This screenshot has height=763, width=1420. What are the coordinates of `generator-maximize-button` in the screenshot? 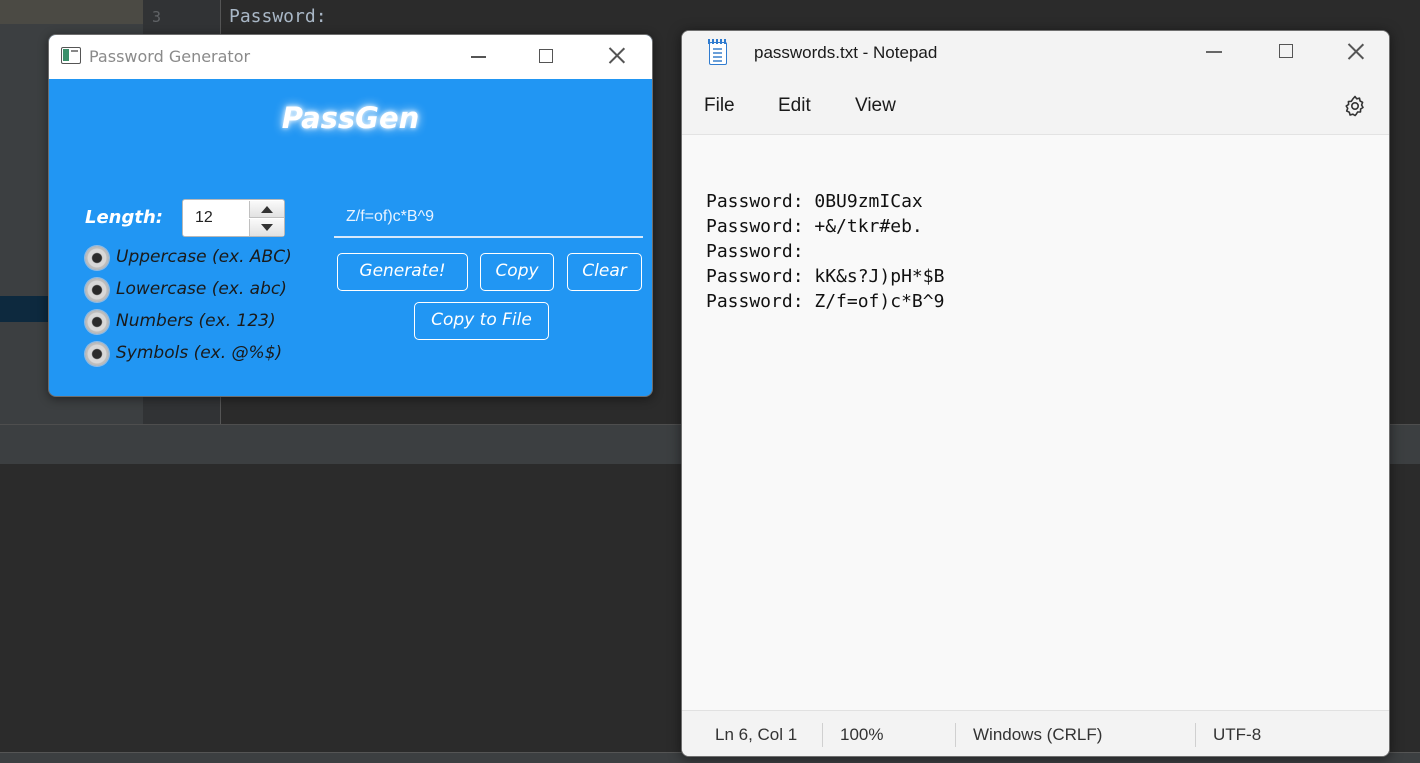 It's located at (546, 57).